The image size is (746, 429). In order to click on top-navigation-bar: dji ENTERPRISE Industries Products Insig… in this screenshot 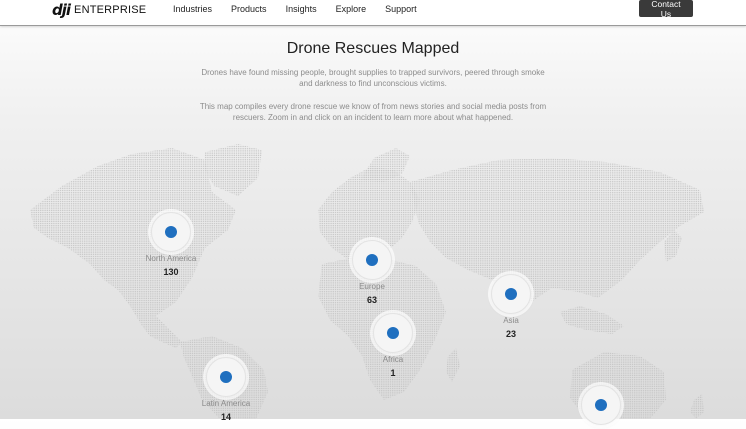, I will do `click(373, 13)`.